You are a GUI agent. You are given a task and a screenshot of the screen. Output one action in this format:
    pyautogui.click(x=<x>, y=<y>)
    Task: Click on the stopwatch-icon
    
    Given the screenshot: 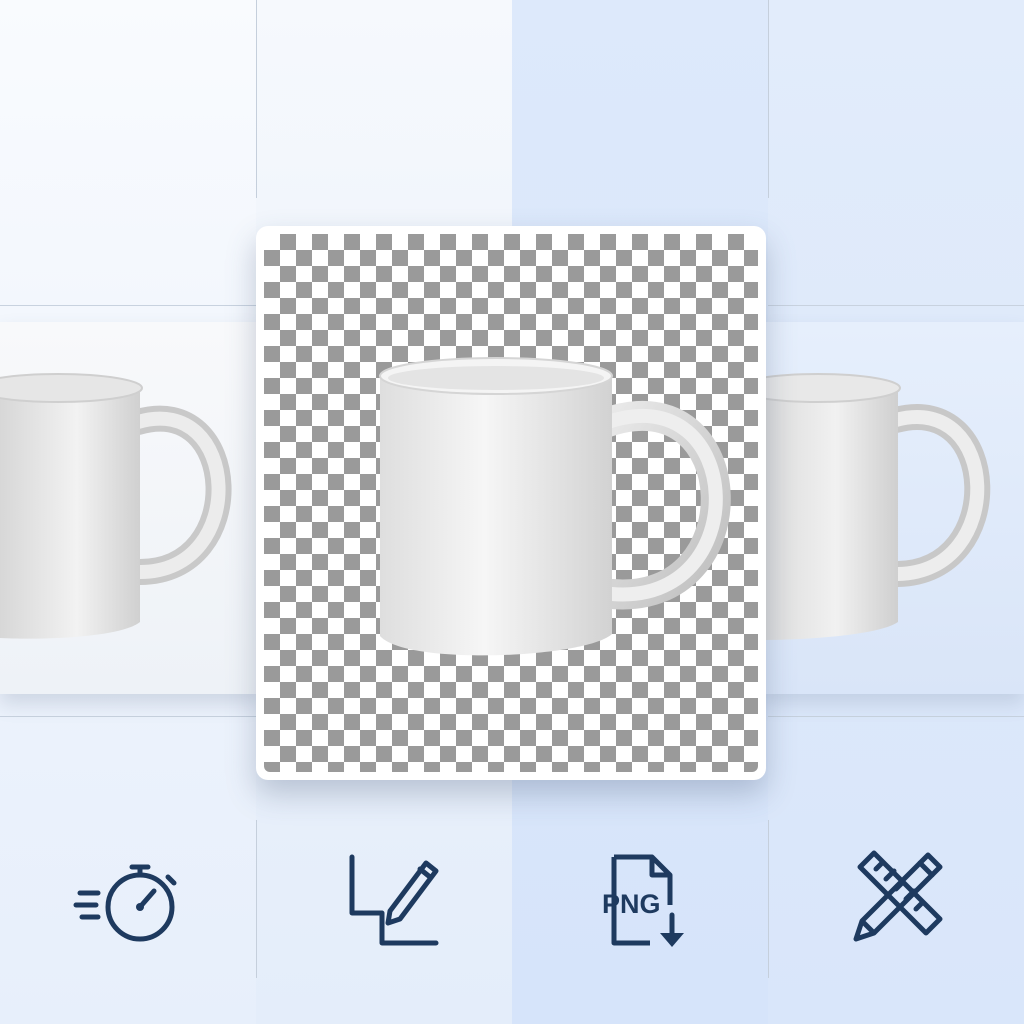 What is the action you would take?
    pyautogui.click(x=128, y=900)
    